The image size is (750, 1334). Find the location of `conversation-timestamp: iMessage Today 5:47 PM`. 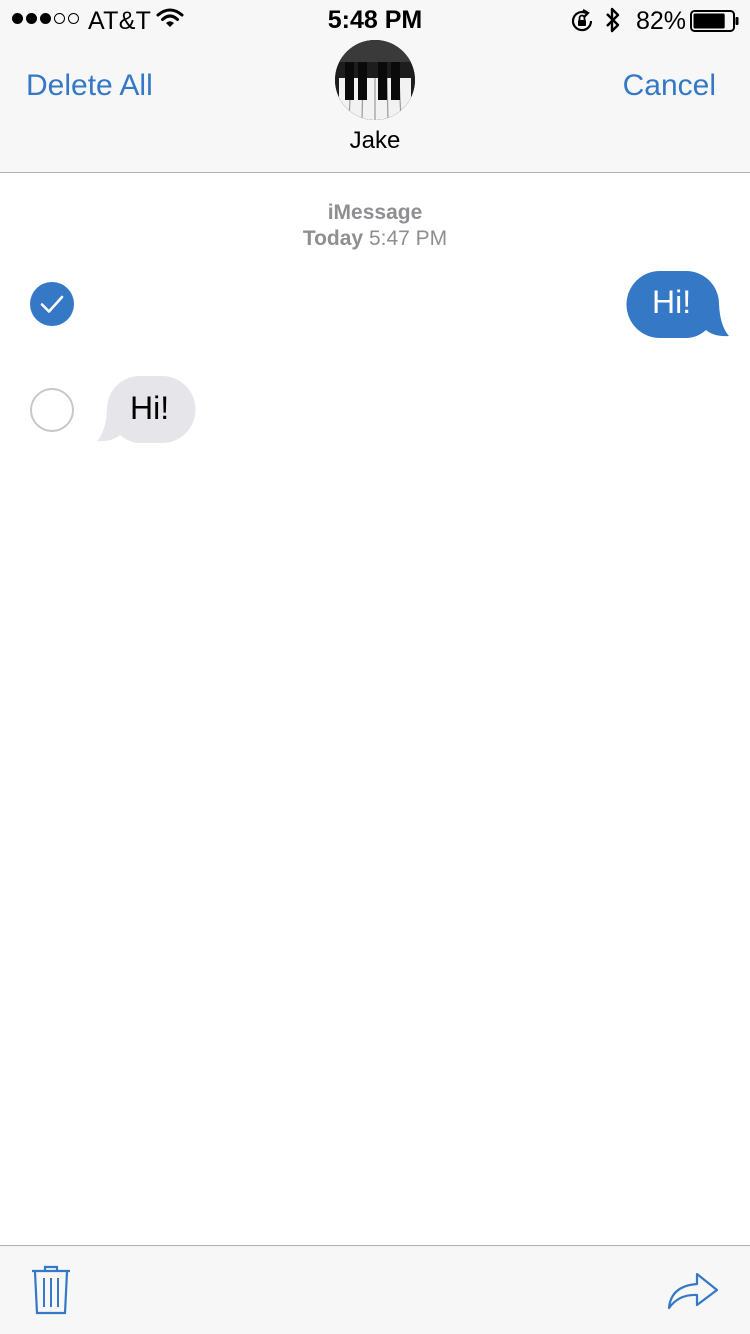

conversation-timestamp: iMessage Today 5:47 PM is located at coordinates (375, 226).